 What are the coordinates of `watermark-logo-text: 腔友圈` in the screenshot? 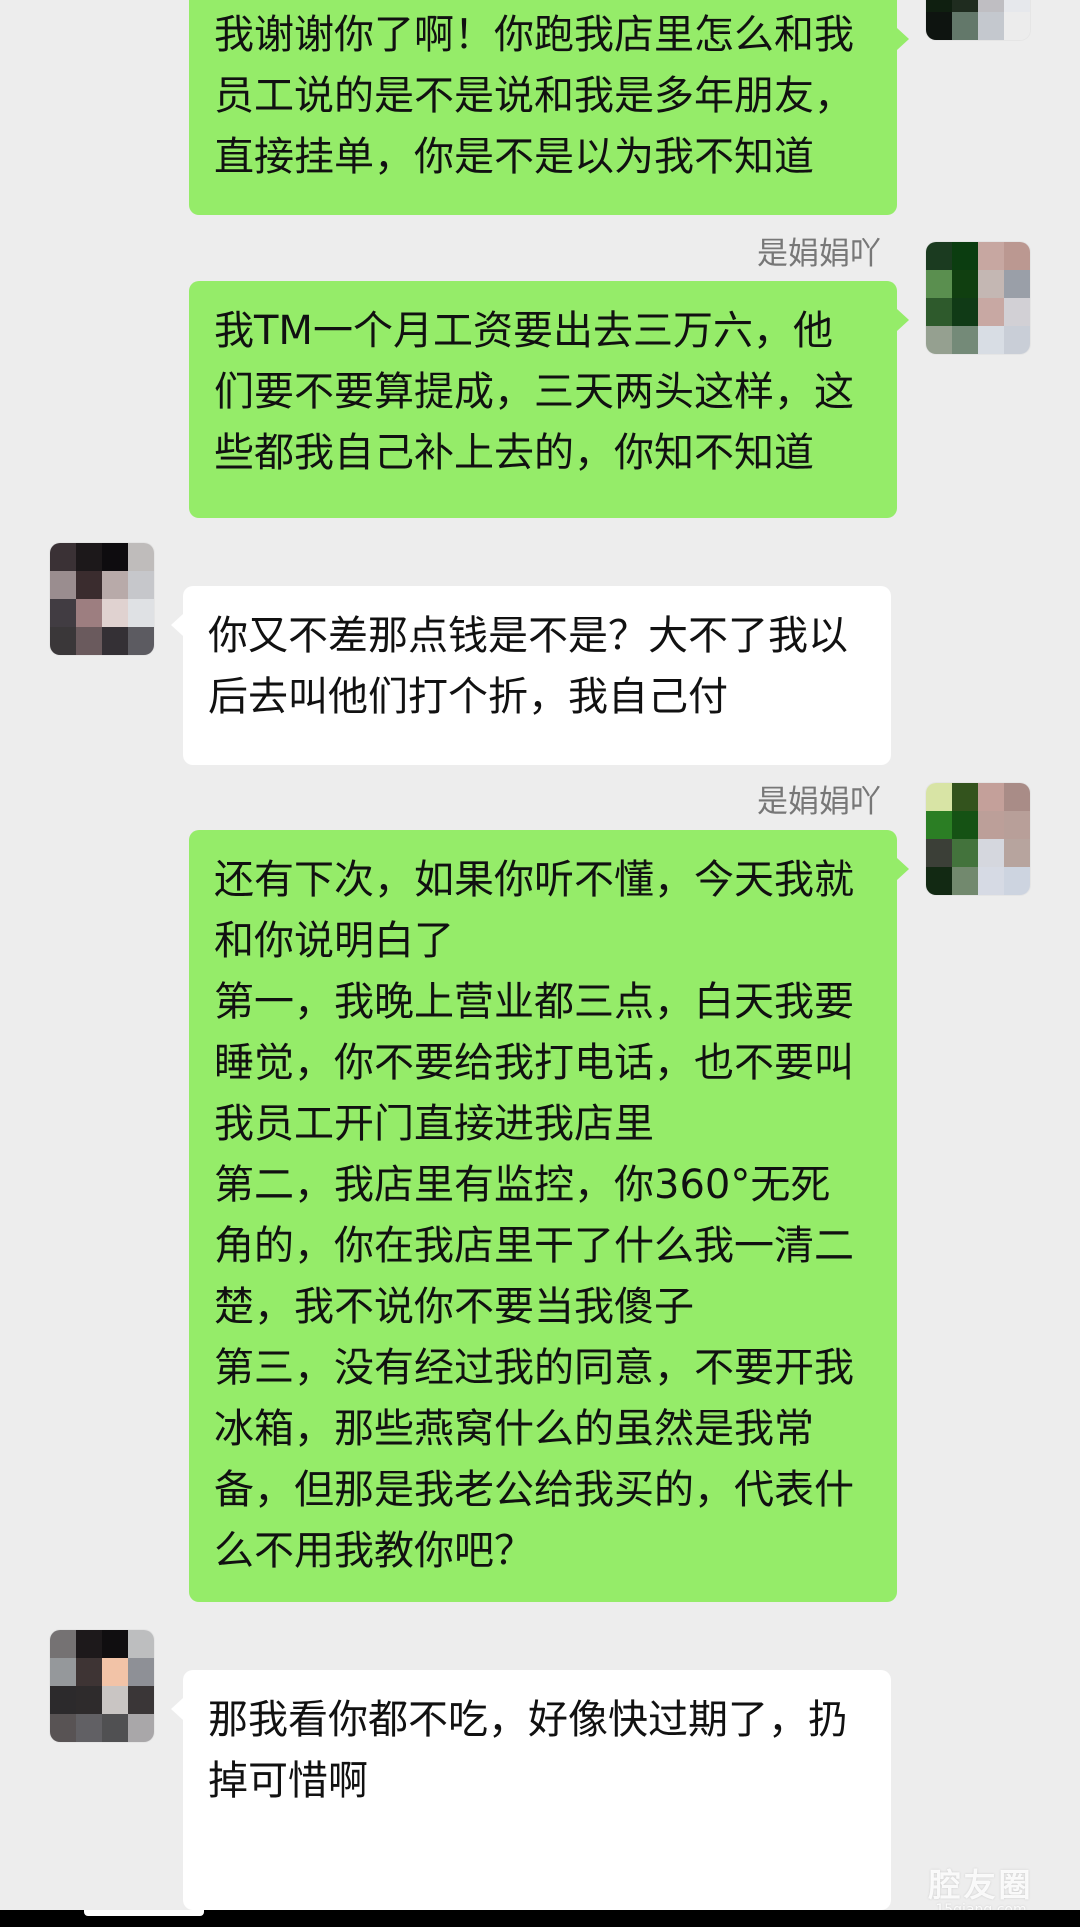 It's located at (981, 1885).